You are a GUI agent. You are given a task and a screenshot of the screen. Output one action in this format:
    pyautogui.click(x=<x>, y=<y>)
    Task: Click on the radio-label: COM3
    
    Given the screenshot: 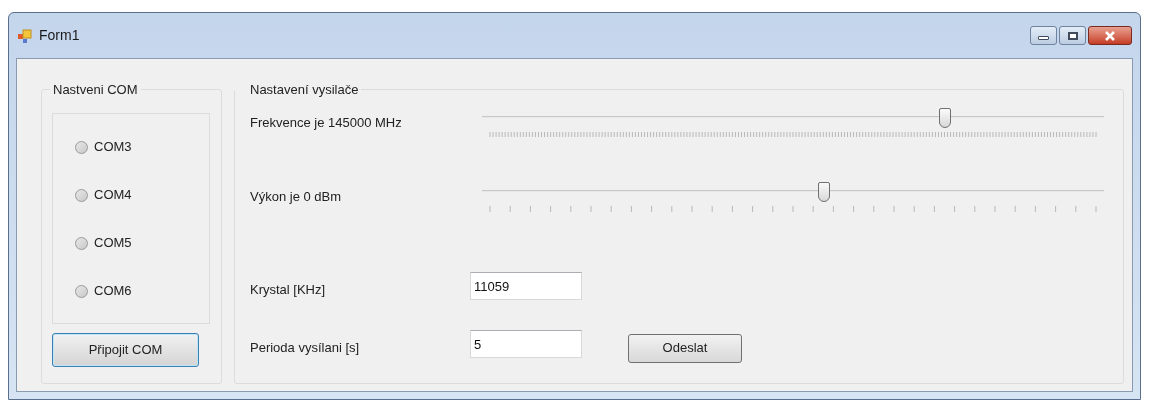 What is the action you would take?
    pyautogui.click(x=113, y=147)
    